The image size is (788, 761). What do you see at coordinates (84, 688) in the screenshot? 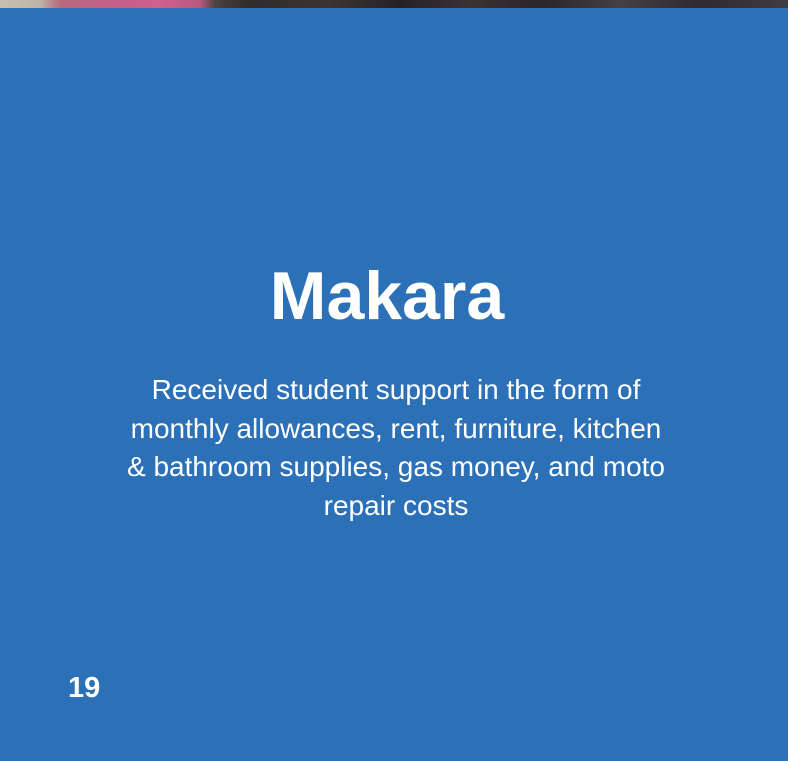
I see `page-number: 19` at bounding box center [84, 688].